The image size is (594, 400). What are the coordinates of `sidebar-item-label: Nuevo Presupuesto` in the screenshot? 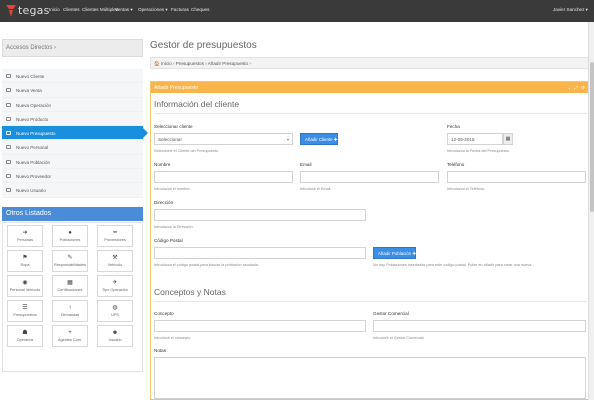 It's located at (36, 134).